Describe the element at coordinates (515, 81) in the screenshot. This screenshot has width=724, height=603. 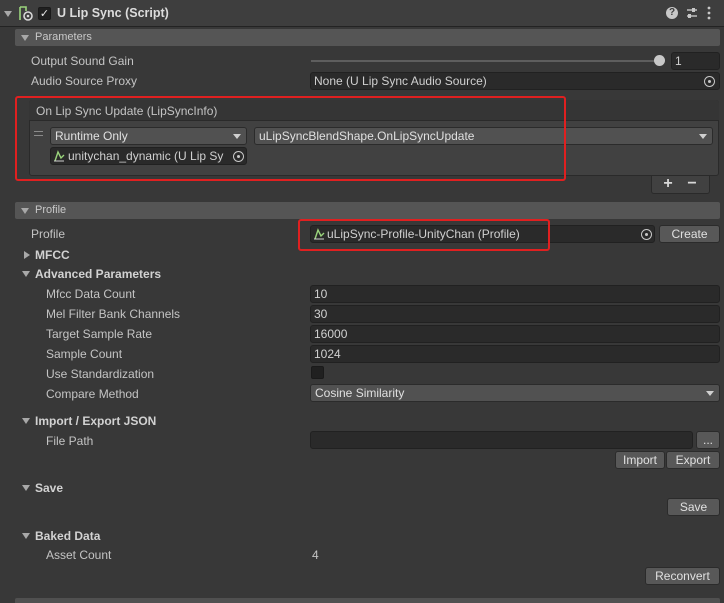
I see `audio-source-proxy-field: None (U Lip Sync Audio Source)` at that location.